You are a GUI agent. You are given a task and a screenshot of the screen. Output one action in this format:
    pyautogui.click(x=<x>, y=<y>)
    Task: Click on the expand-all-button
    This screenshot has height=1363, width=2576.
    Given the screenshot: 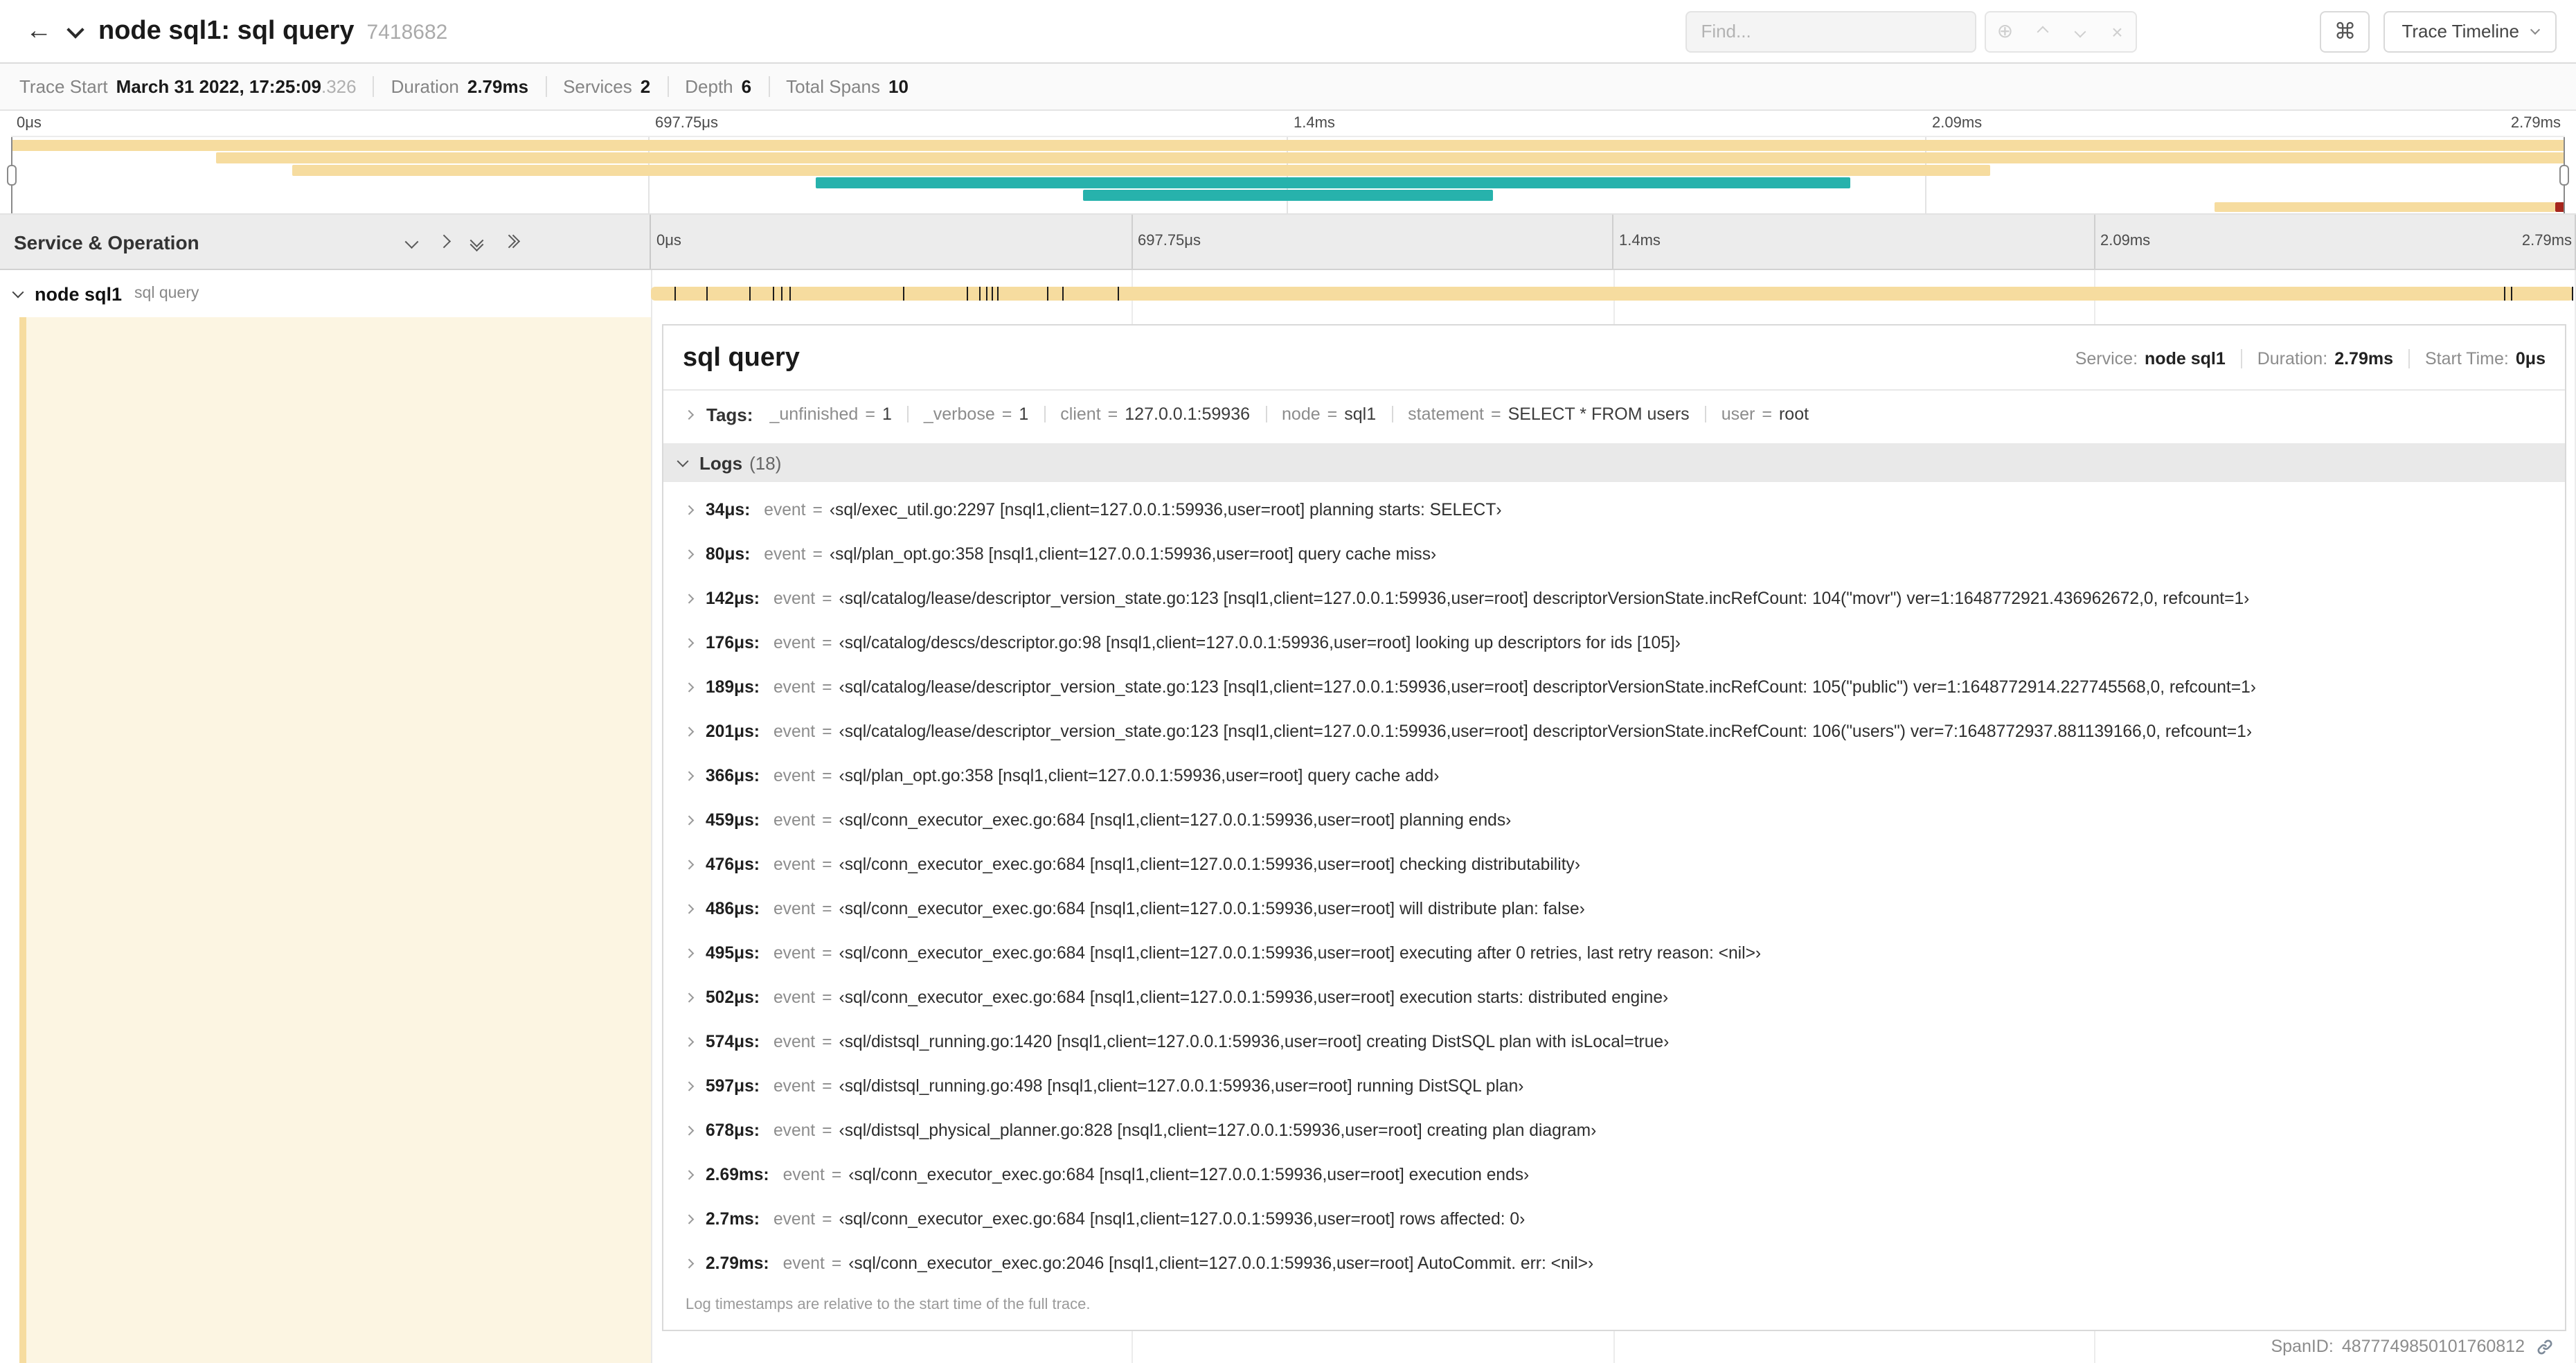 What is the action you would take?
    pyautogui.click(x=476, y=242)
    